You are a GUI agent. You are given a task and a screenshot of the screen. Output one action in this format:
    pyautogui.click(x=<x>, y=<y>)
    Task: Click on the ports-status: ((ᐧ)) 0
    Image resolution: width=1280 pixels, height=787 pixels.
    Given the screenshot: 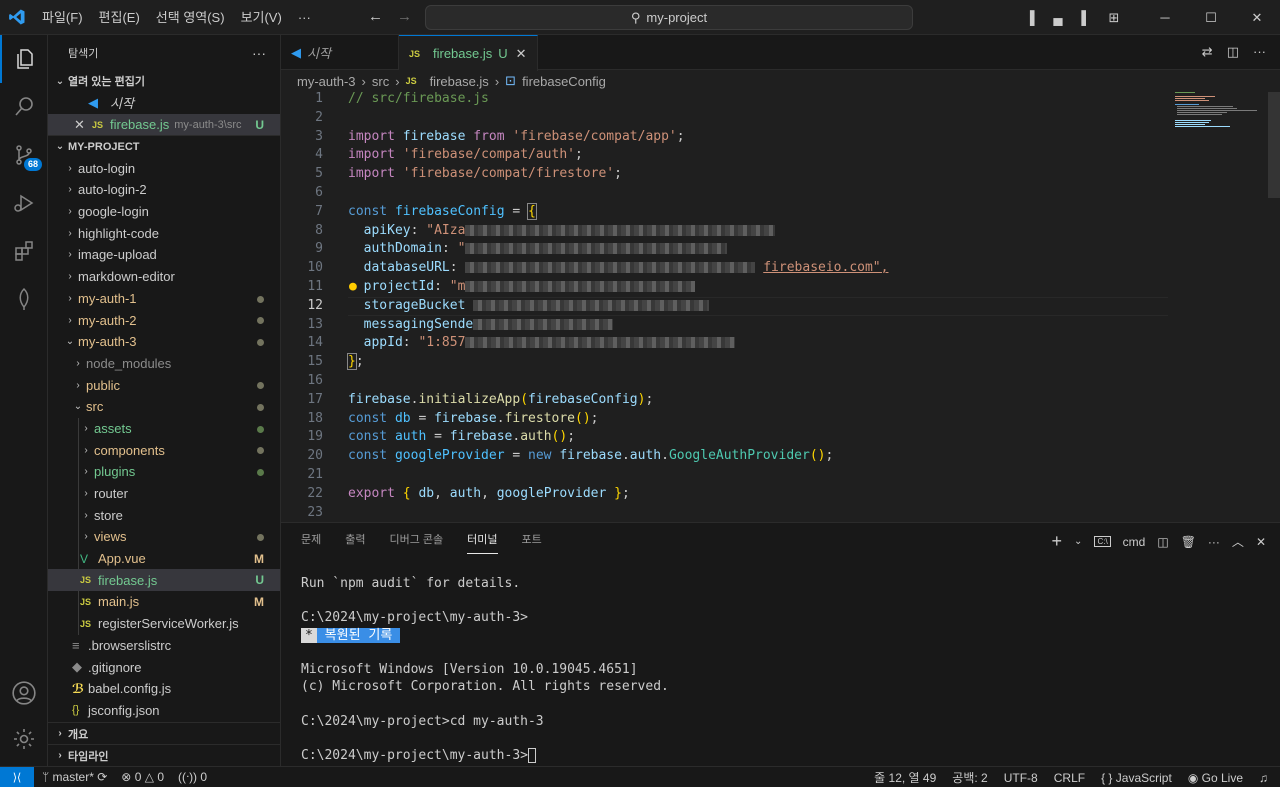 What is the action you would take?
    pyautogui.click(x=192, y=777)
    